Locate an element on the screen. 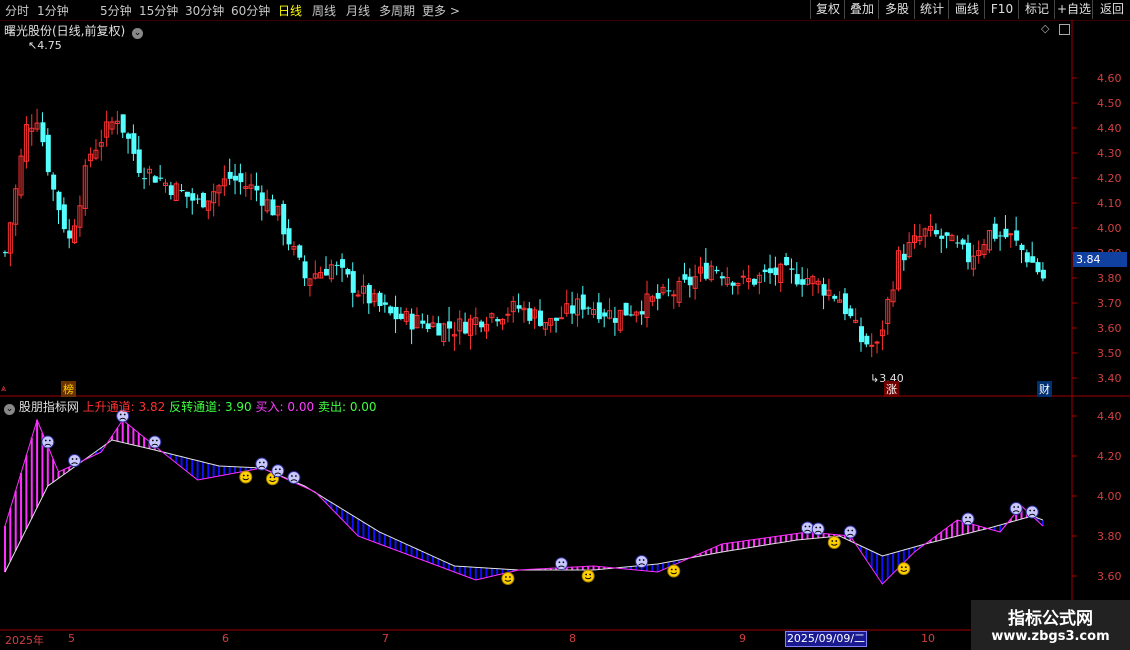 Image resolution: width=1130 pixels, height=650 pixels. indicator-up-channel: 上升通道: 3.82 is located at coordinates (124, 407).